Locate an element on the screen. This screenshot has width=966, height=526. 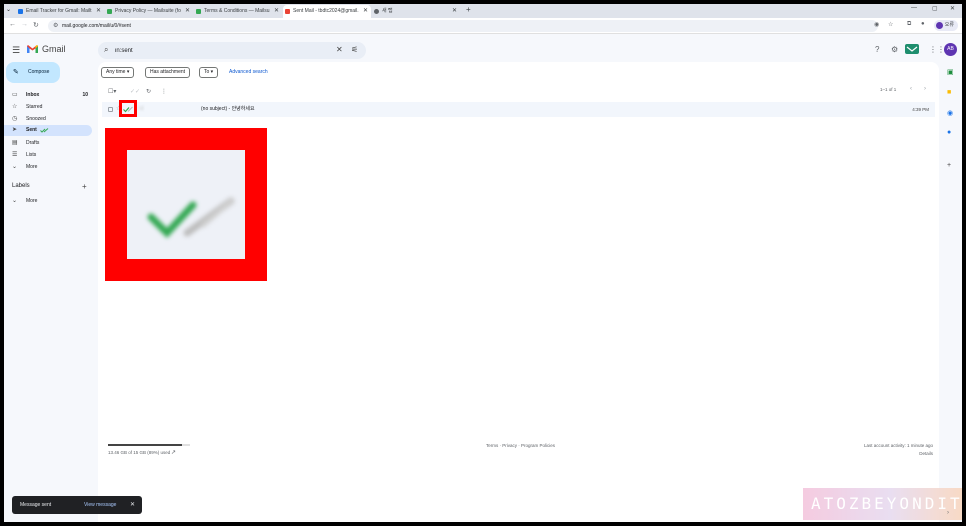
tab-email-tracker: Email Tracker for Gmail: Mailt ✕ is located at coordinates (60, 11).